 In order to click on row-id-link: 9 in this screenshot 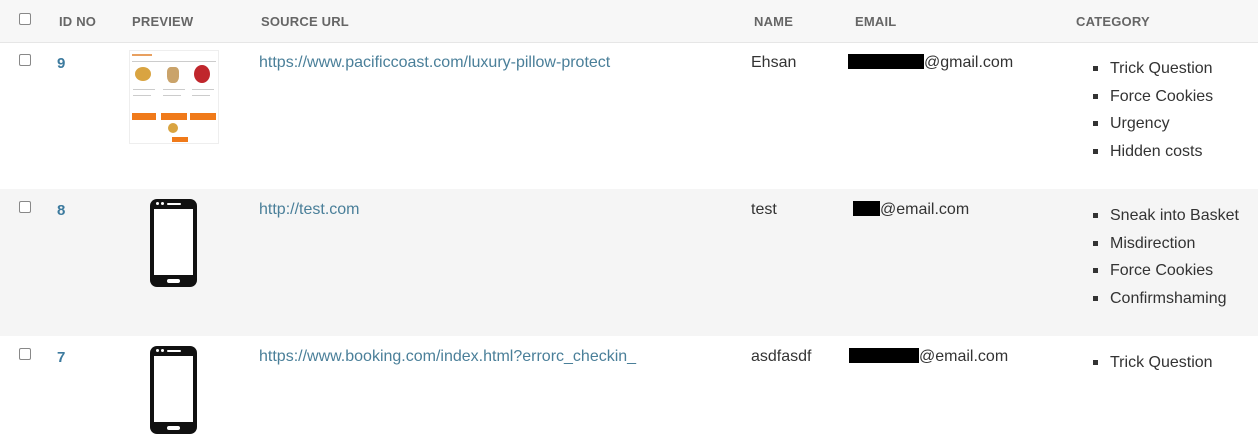, I will do `click(61, 63)`.